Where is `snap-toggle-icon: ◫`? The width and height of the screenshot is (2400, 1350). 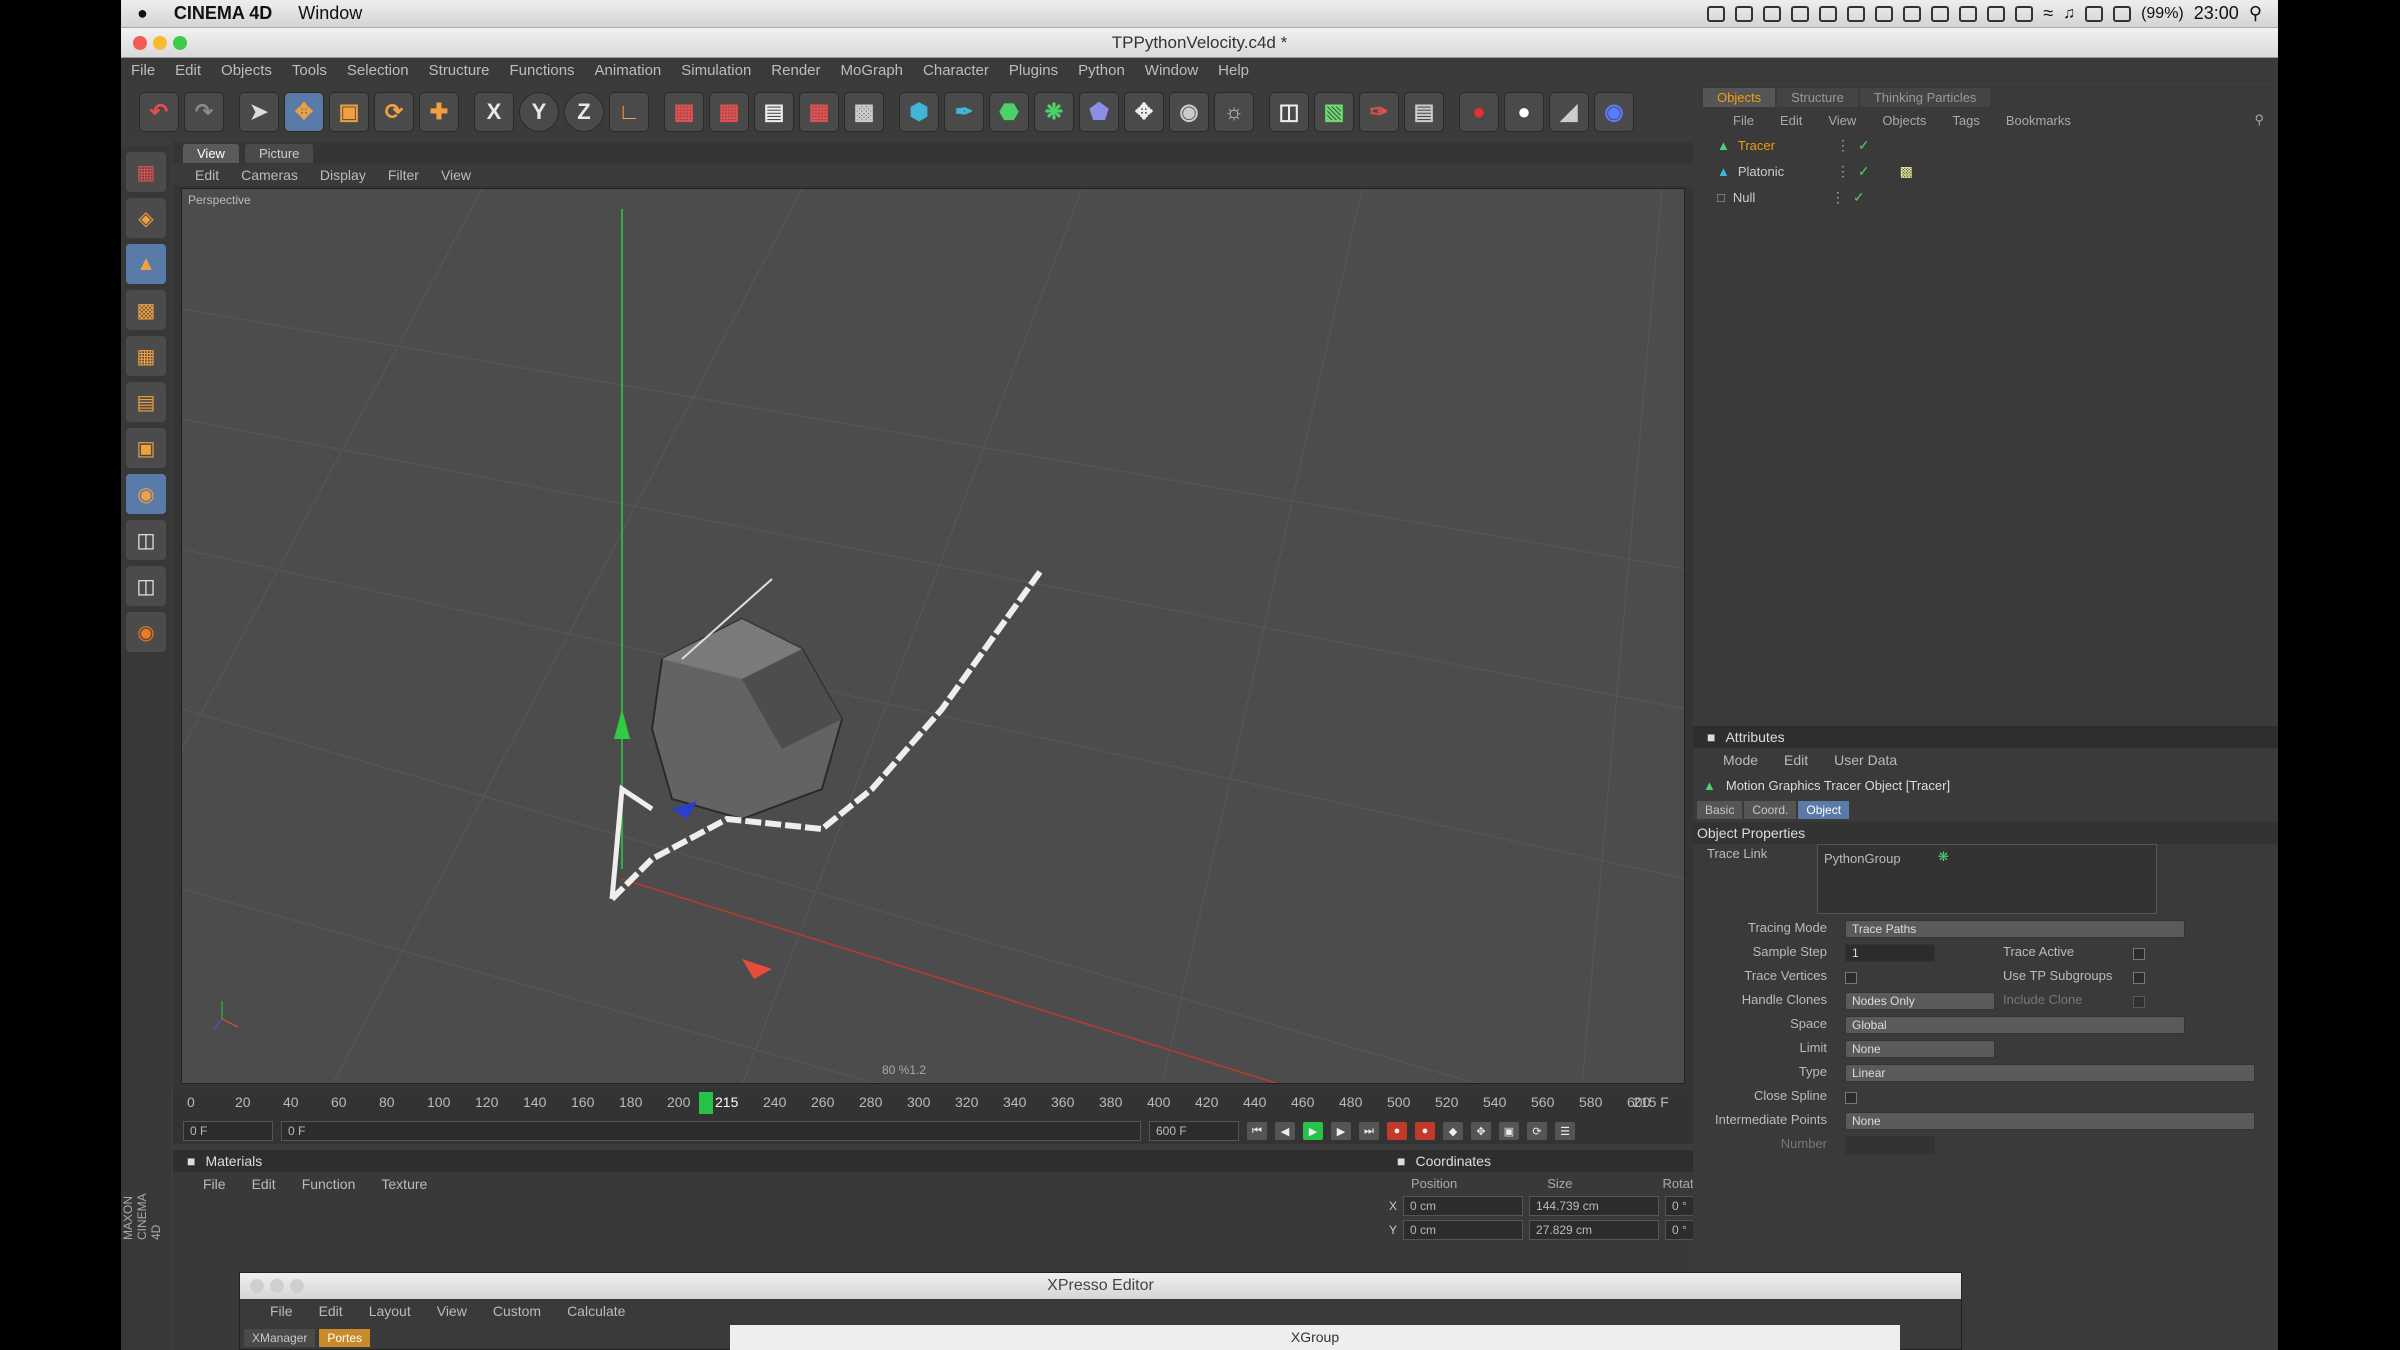
snap-toggle-icon: ◫ is located at coordinates (146, 540).